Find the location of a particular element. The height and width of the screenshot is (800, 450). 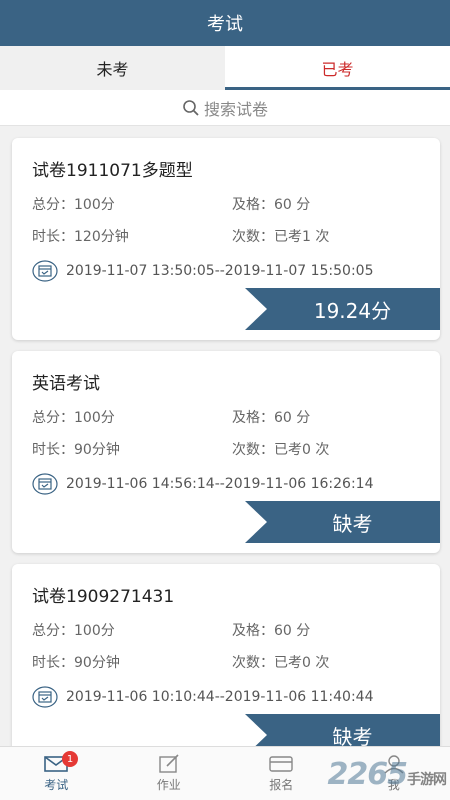

nav-homework-label: 作业 is located at coordinates (168, 785).